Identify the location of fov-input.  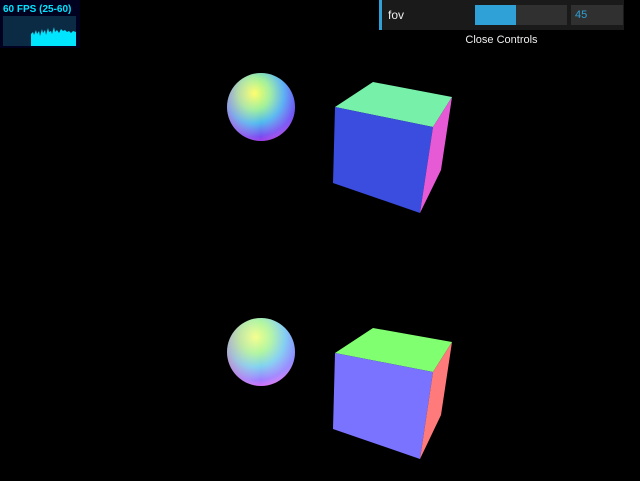
(597, 15).